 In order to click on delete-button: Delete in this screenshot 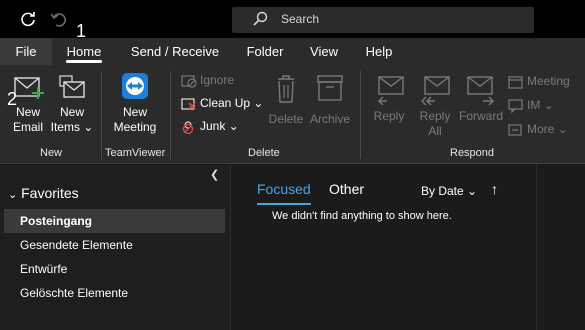, I will do `click(286, 100)`.